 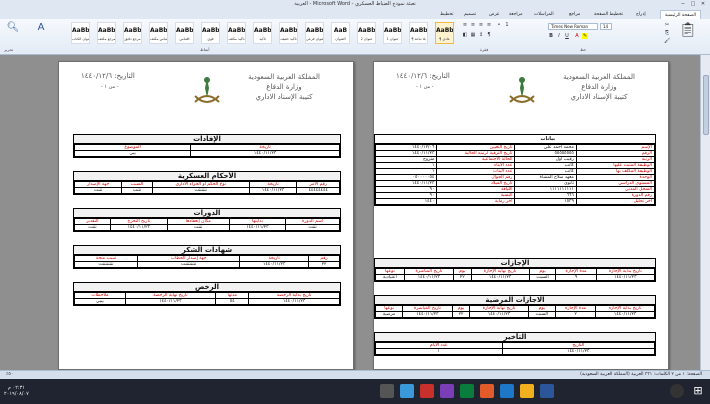 I want to click on style-sample: AaBbCcDc, so click(x=132, y=30).